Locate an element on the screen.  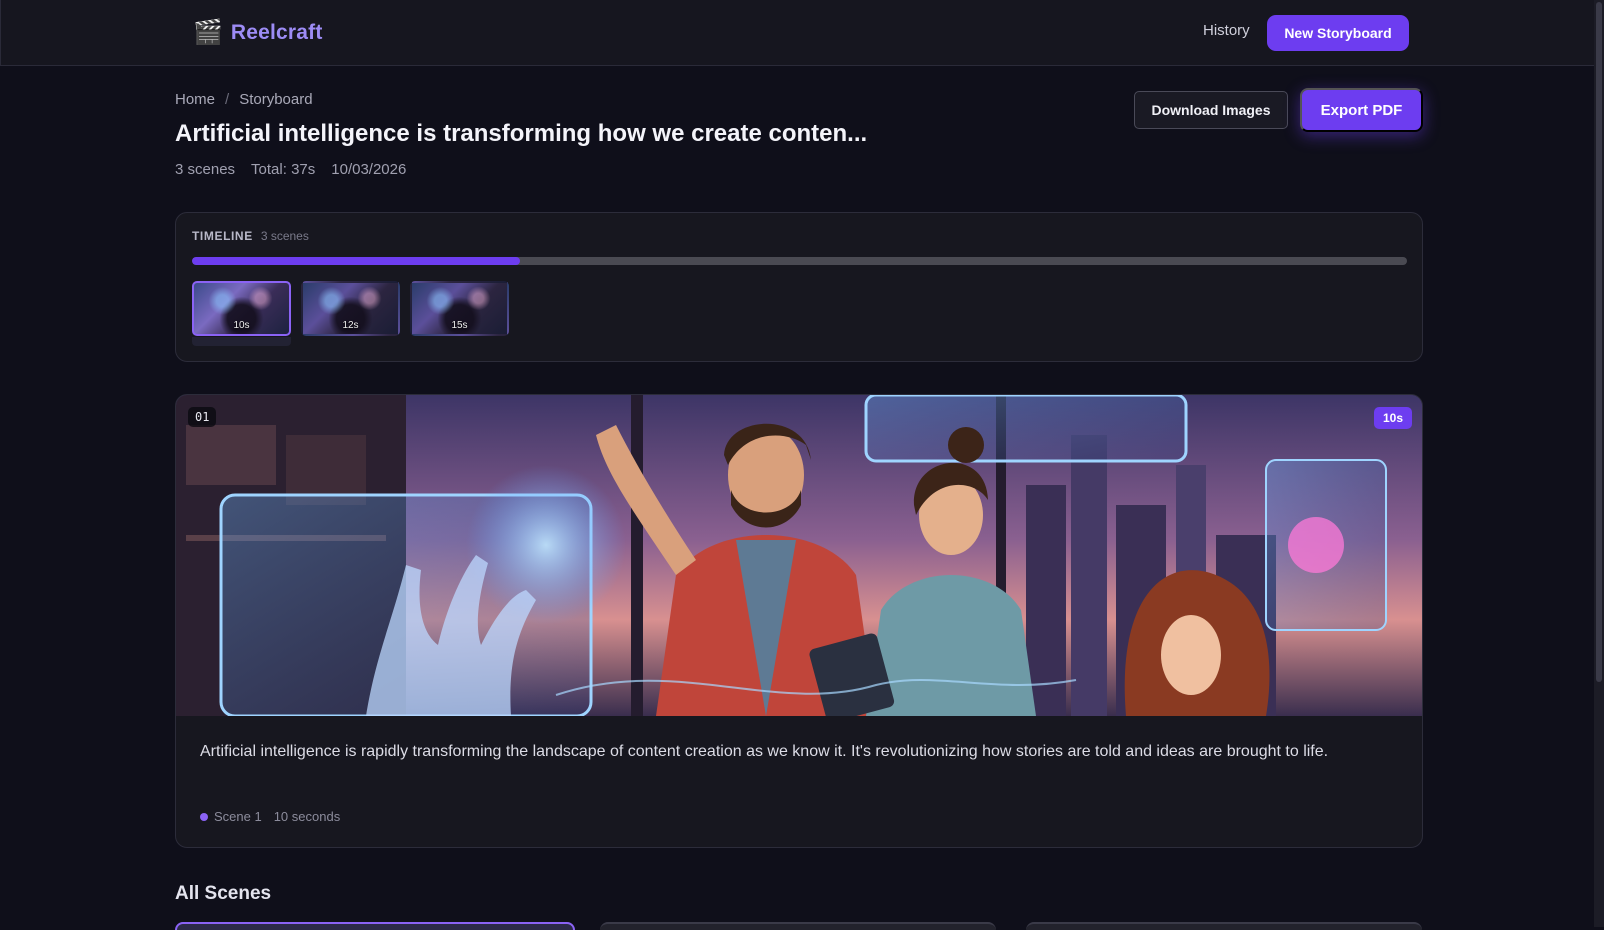
thumb-duration: 12s is located at coordinates (350, 325).